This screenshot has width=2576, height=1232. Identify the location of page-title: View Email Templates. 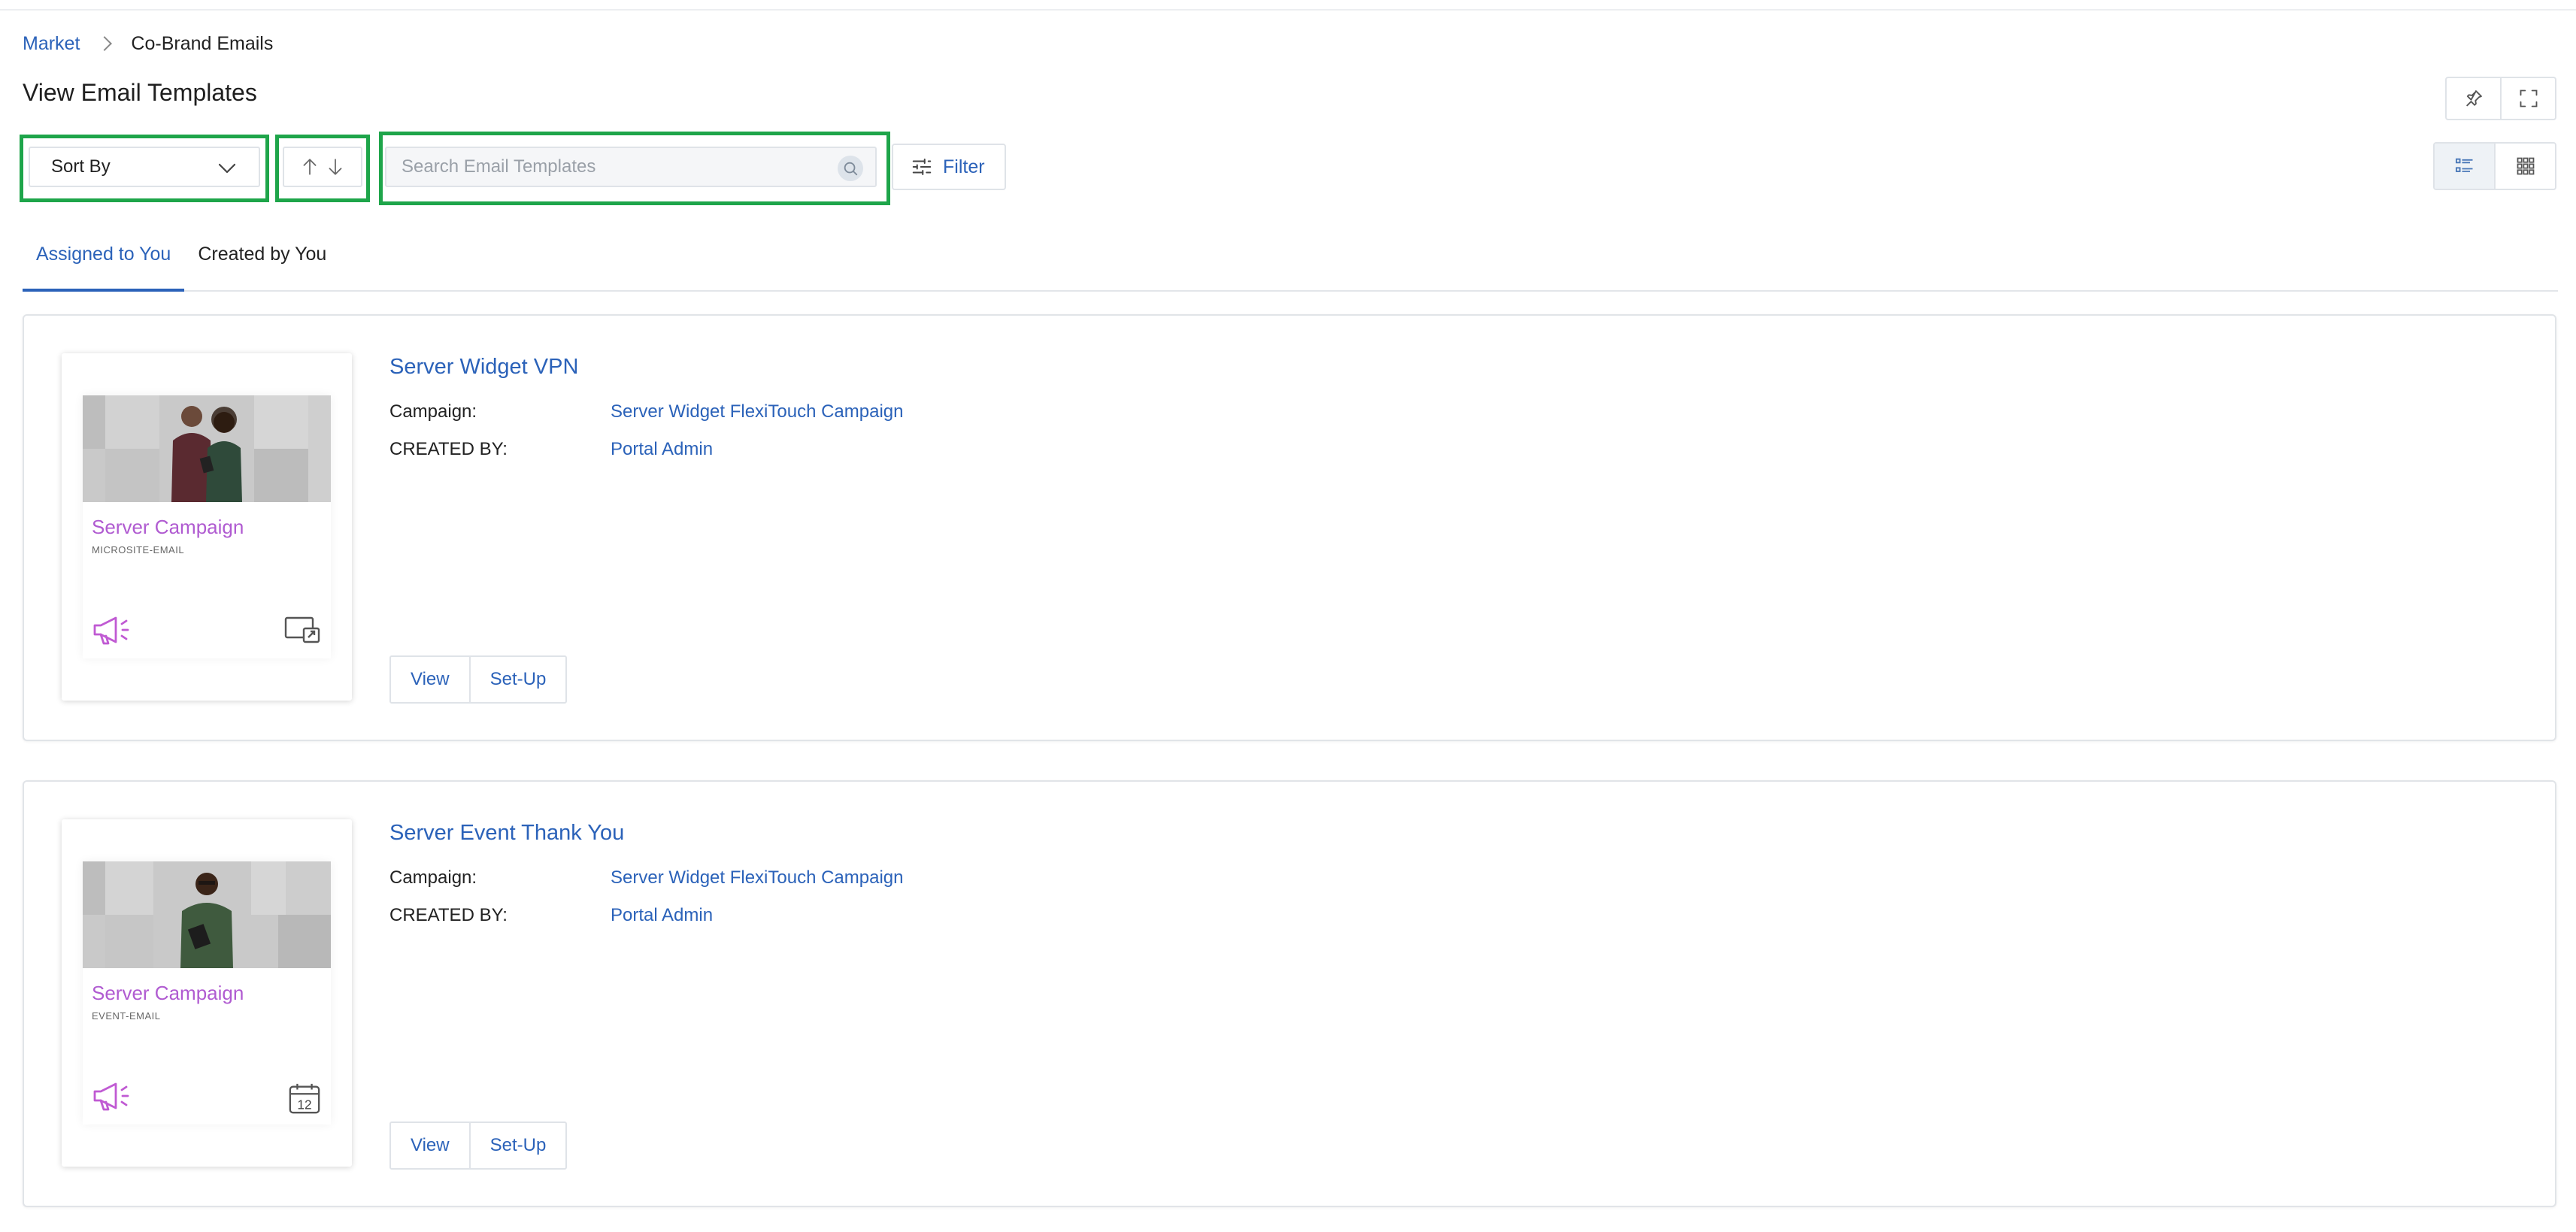
(140, 92).